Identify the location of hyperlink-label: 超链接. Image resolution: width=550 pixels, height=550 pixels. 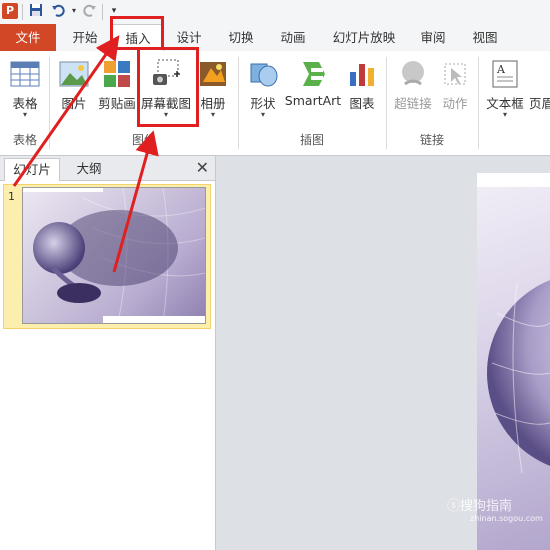
(413, 103).